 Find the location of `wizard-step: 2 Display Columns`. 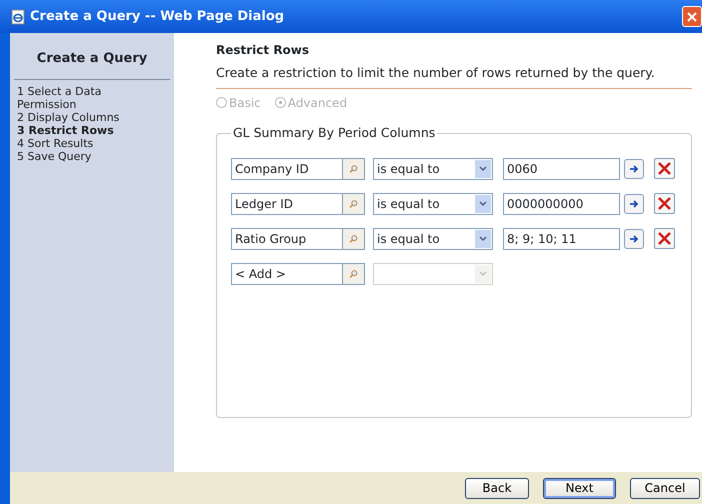

wizard-step: 2 Display Columns is located at coordinates (81, 117).